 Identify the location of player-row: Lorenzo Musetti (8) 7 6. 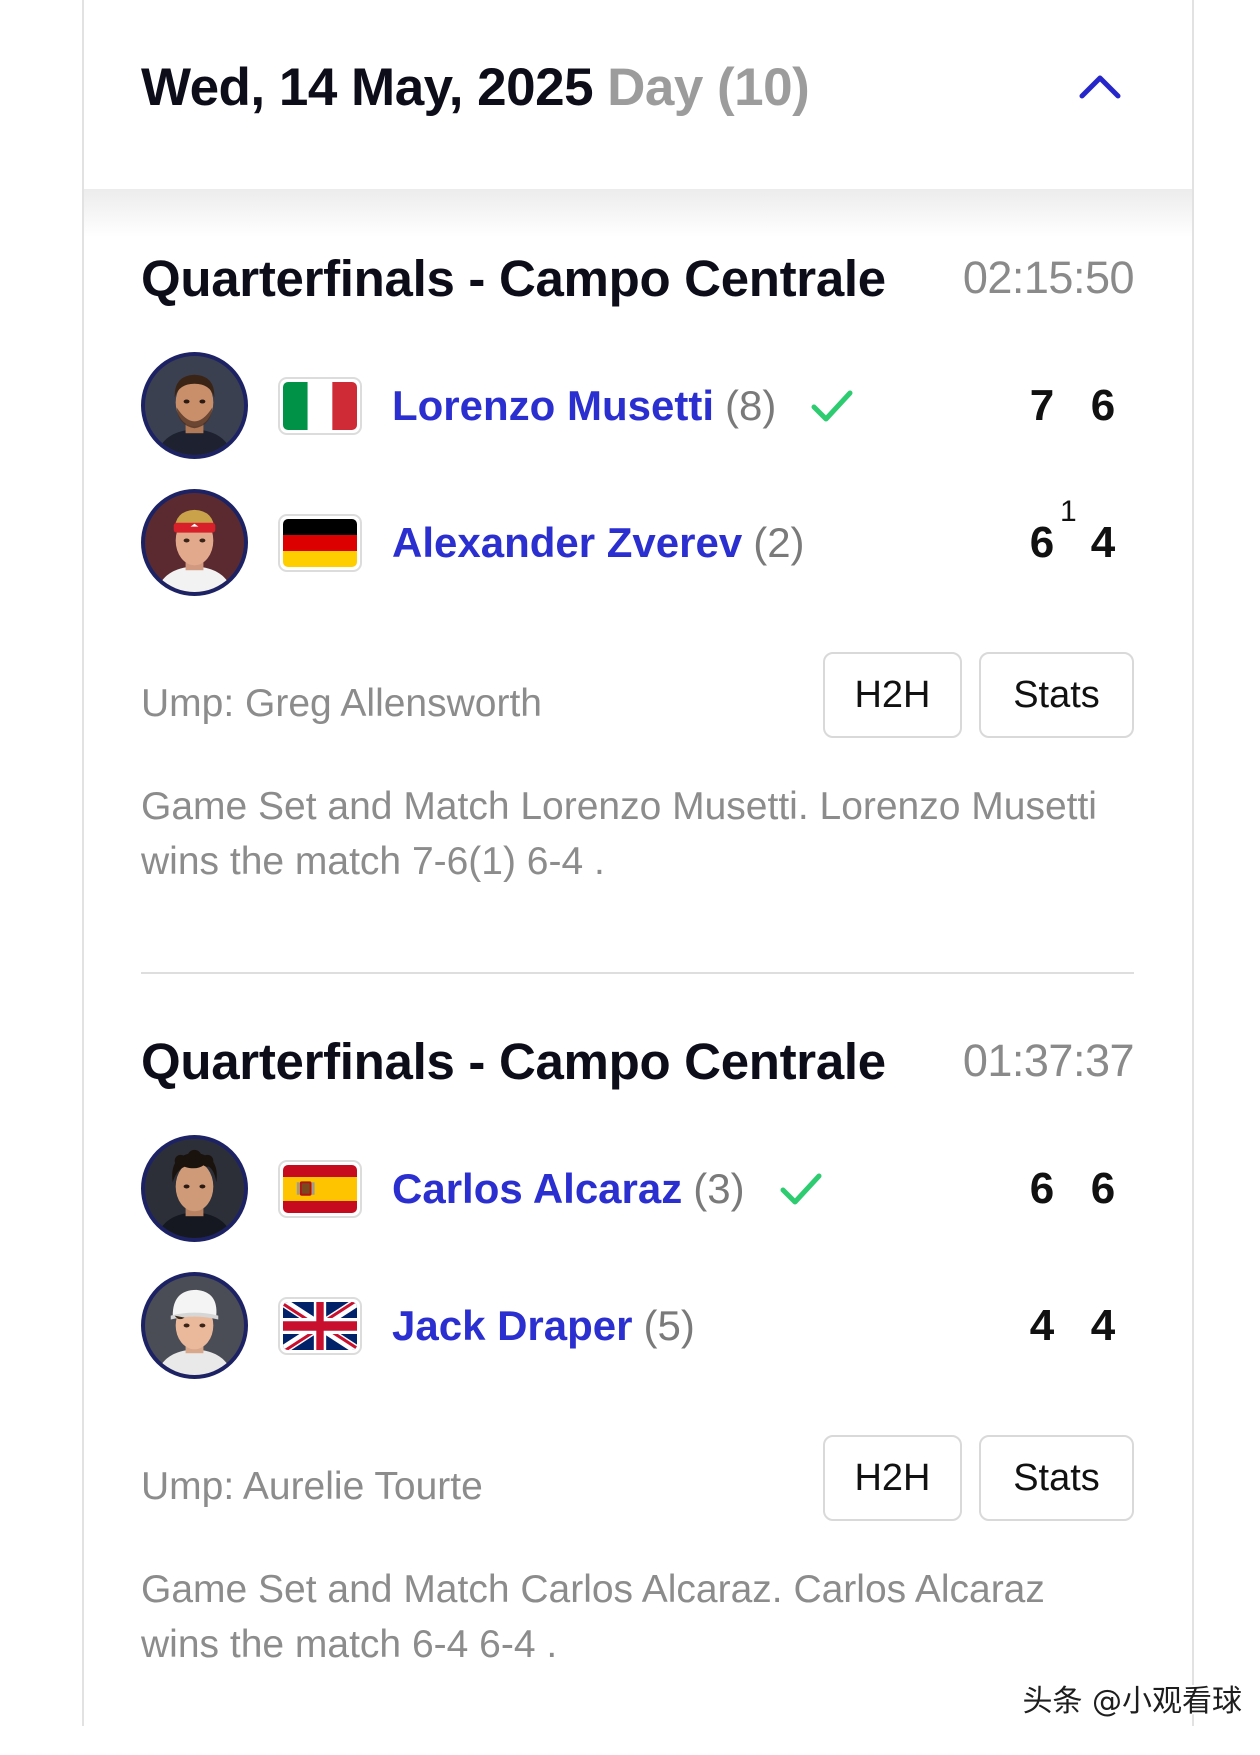
(637, 405).